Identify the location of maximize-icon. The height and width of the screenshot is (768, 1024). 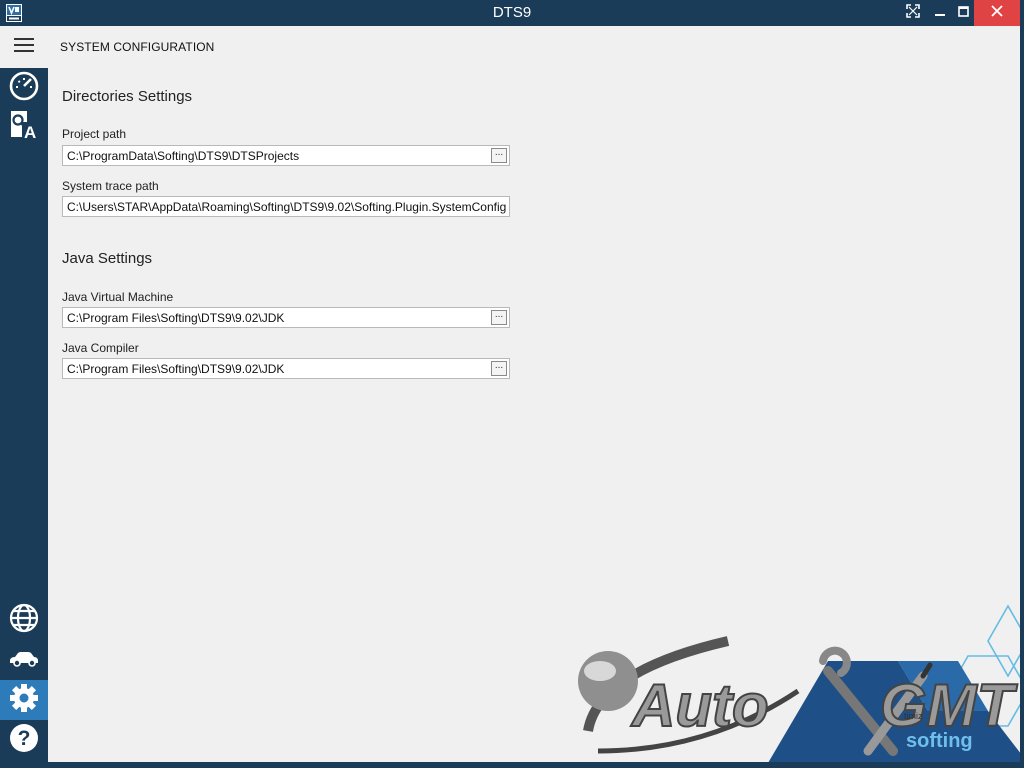
(963, 13).